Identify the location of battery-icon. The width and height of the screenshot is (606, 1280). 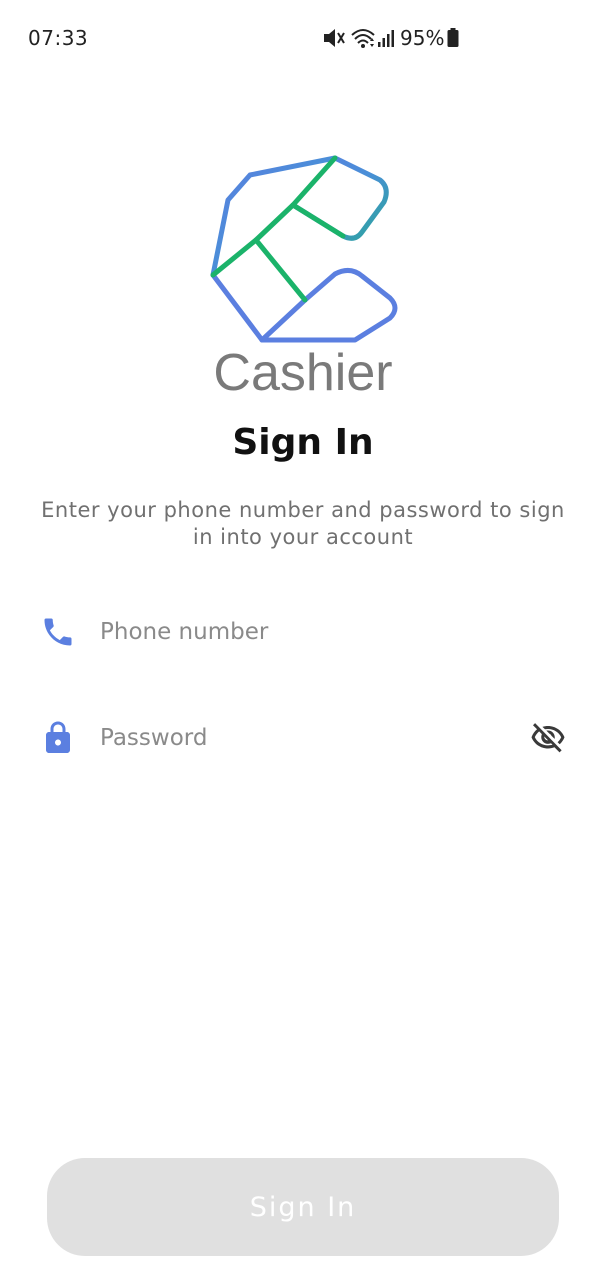
(453, 37).